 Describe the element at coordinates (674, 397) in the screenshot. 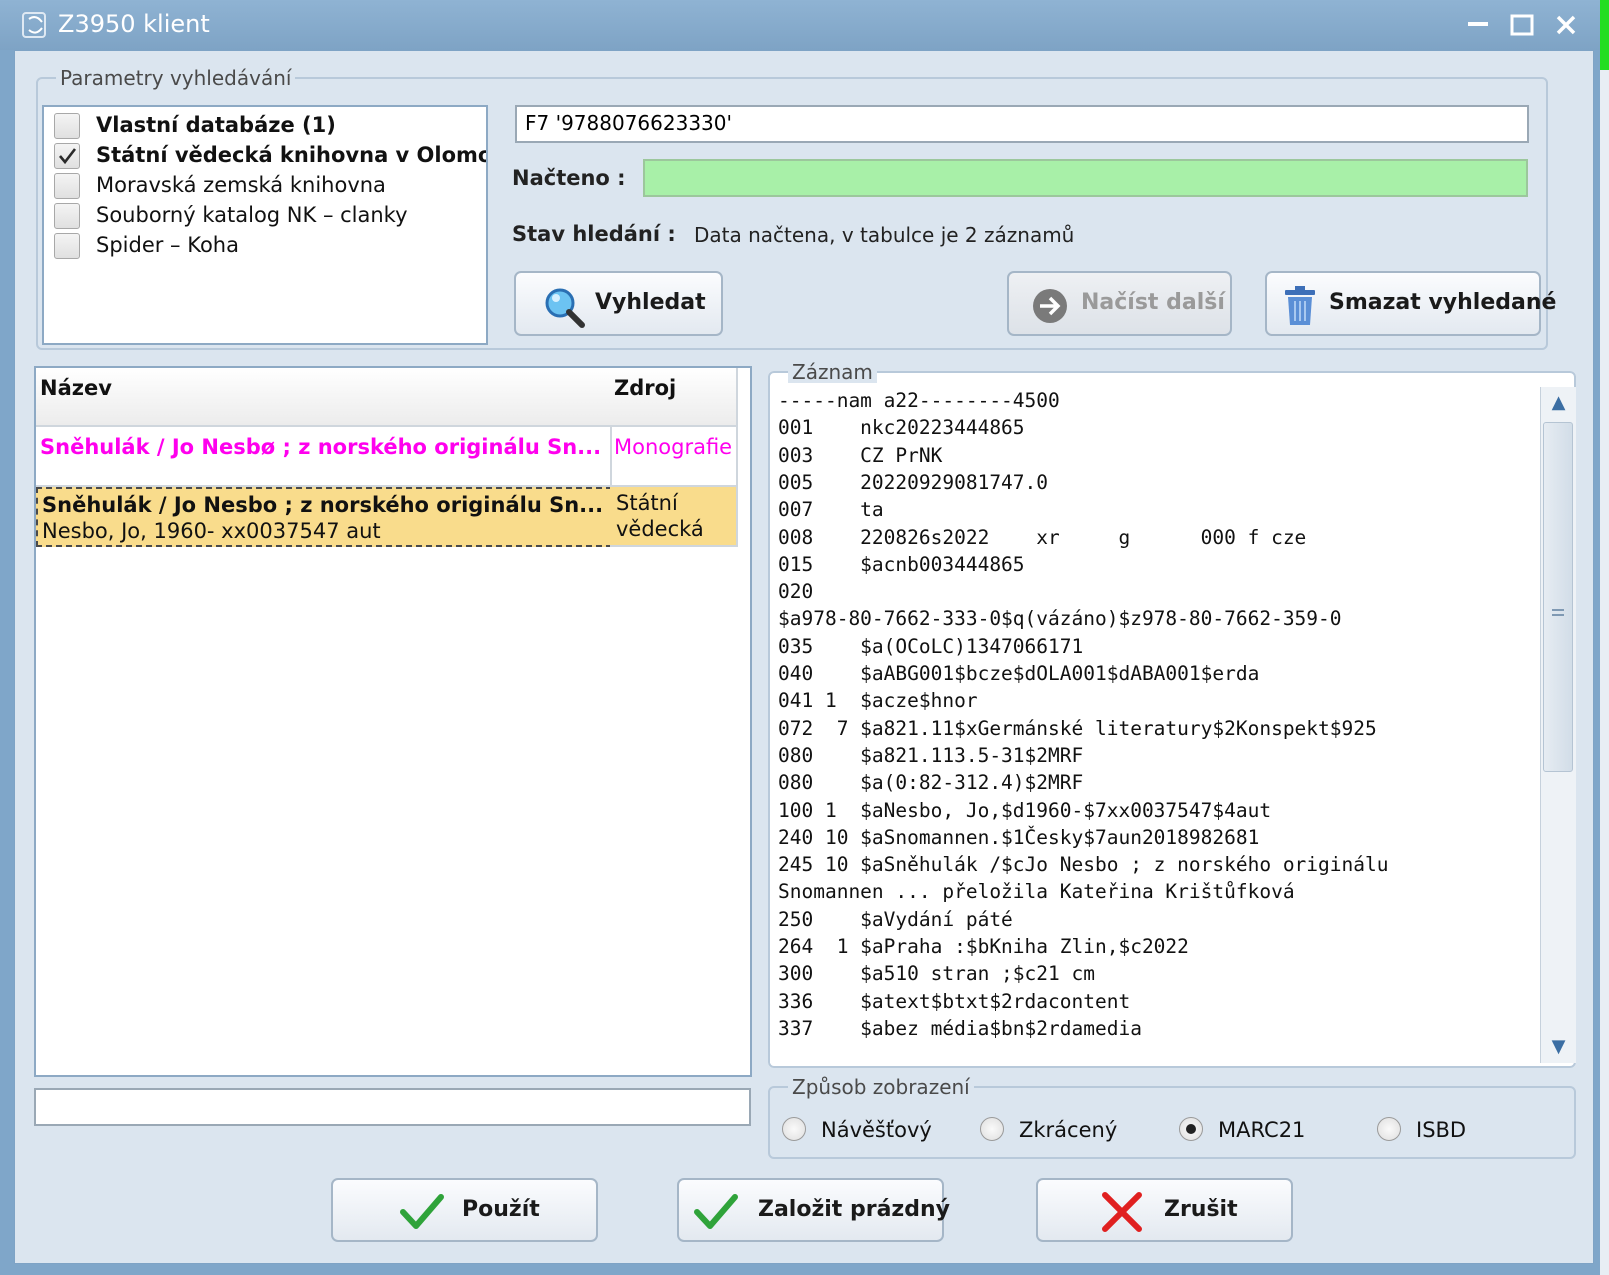

I see `column-header-source: Zdroj` at that location.